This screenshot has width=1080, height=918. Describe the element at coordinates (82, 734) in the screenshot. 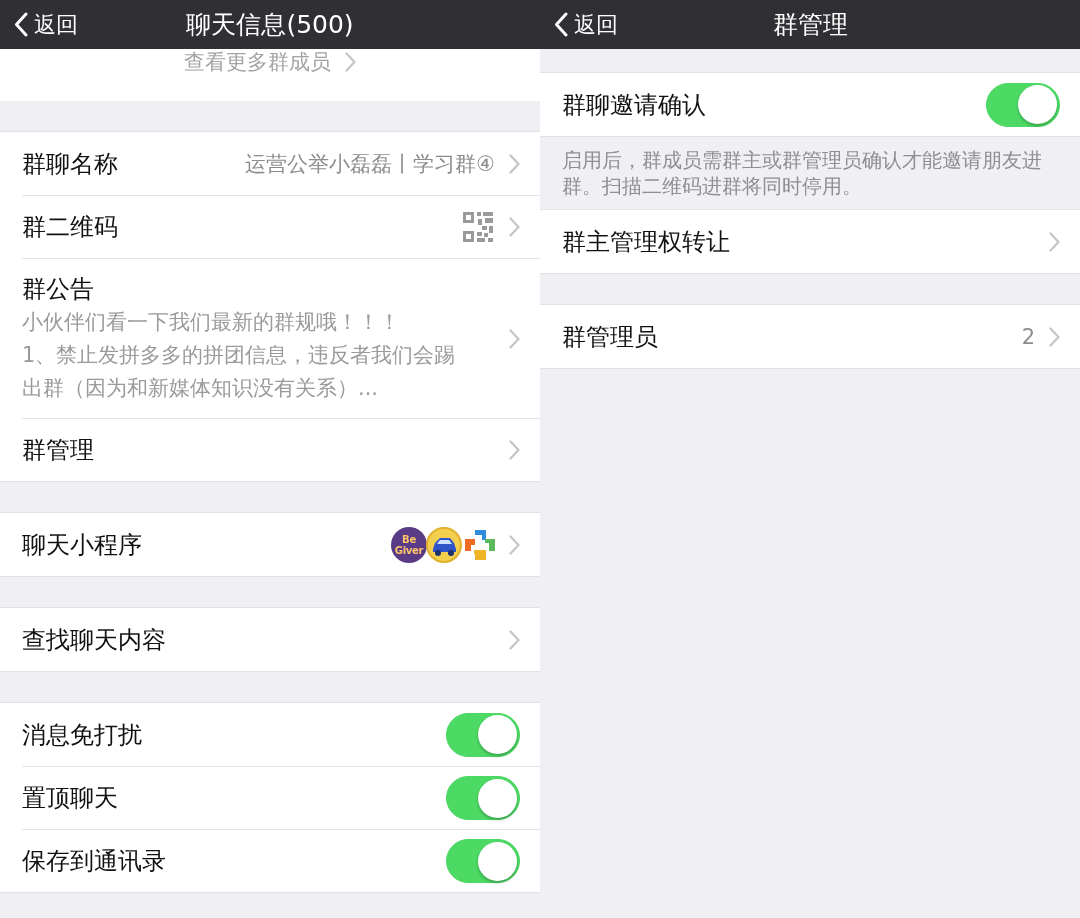

I see `row-label: 消息免打扰` at that location.